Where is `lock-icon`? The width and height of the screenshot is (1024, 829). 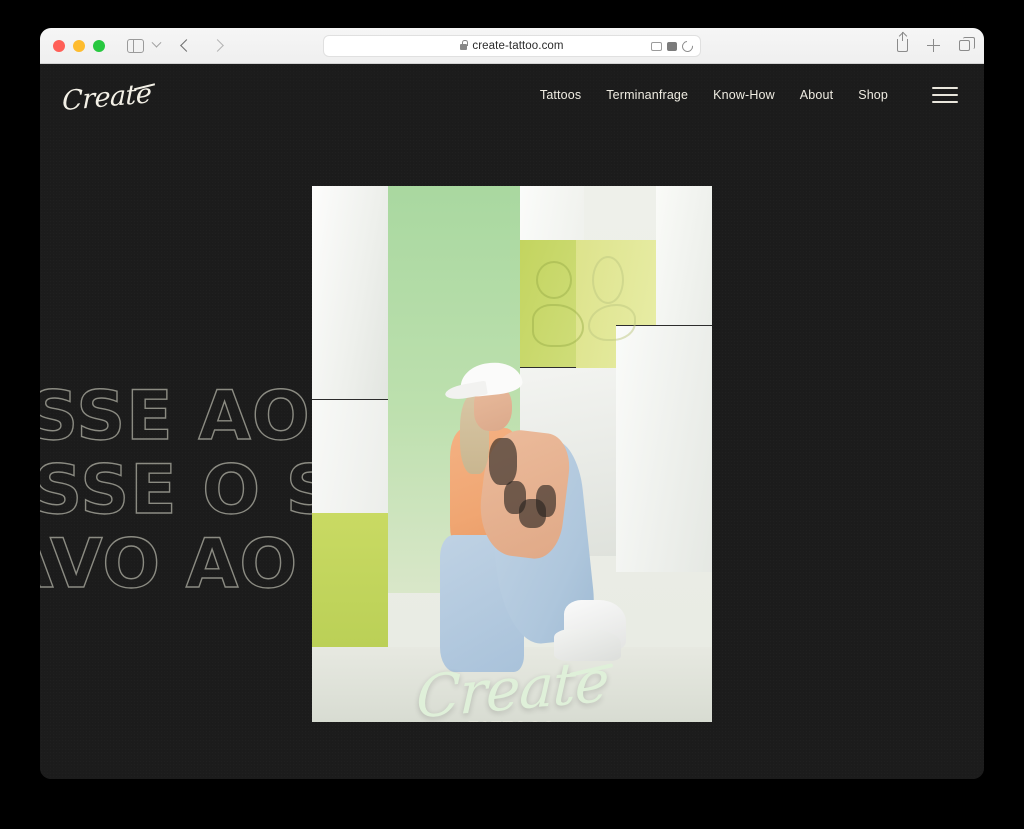 lock-icon is located at coordinates (464, 45).